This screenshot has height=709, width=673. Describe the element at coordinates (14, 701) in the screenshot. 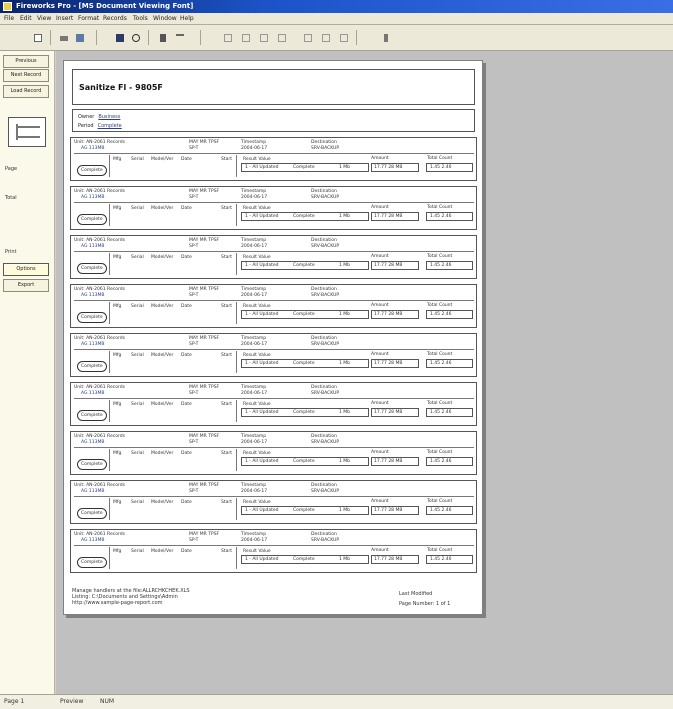

I see `status-page: Page 1` at that location.